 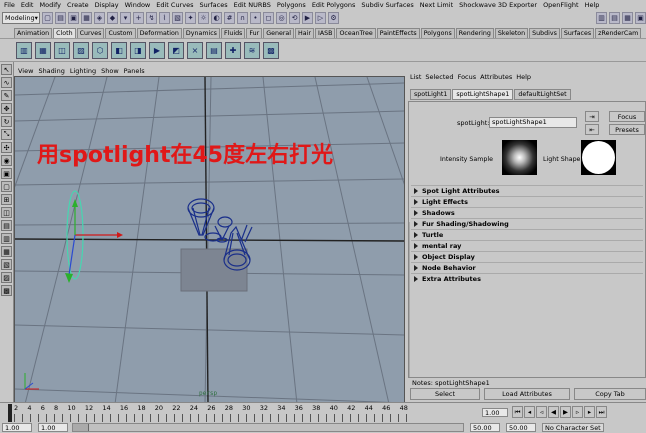 I want to click on menu-item-window: Window, so click(x=138, y=5).